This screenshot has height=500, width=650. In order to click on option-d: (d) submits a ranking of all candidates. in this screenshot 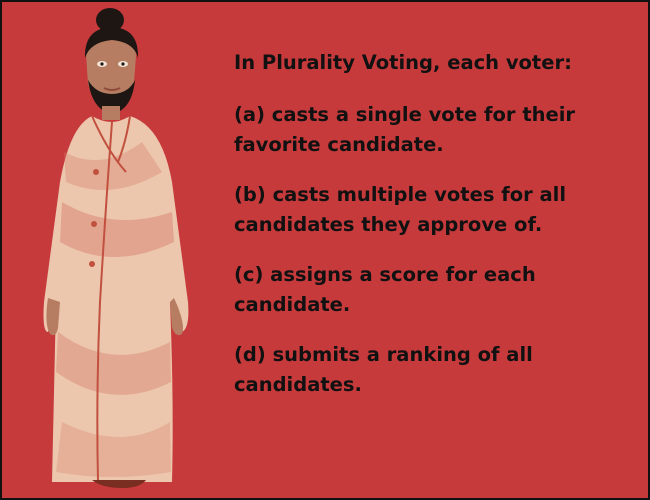, I will do `click(383, 369)`.